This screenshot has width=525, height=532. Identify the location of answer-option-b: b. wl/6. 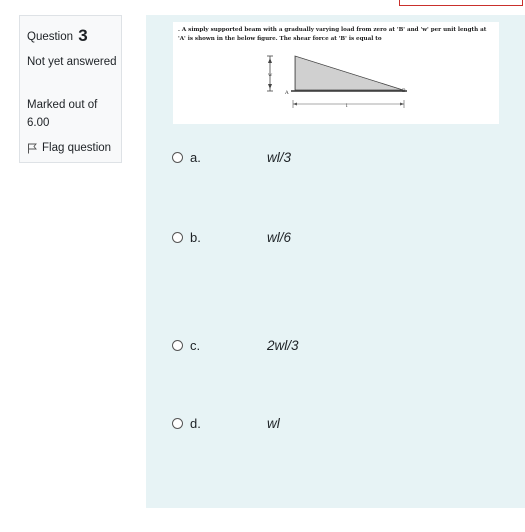
(231, 237).